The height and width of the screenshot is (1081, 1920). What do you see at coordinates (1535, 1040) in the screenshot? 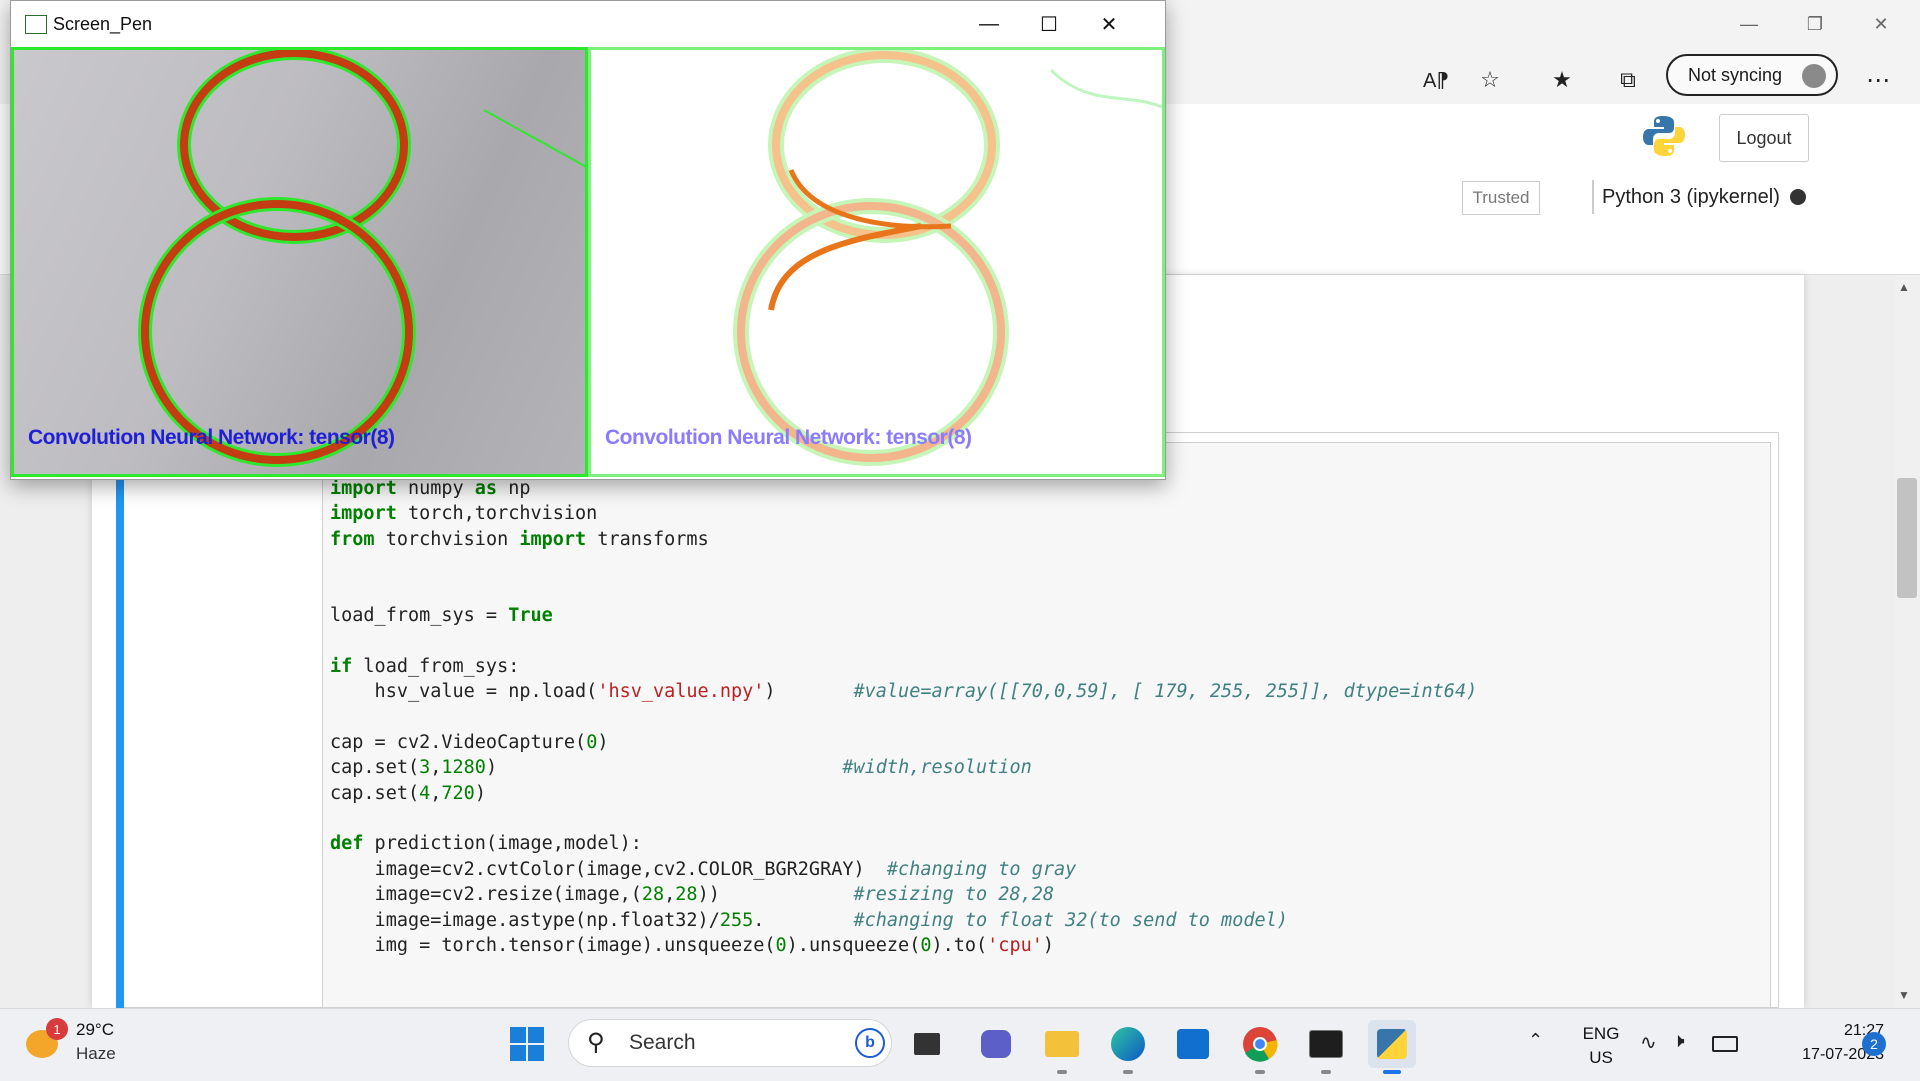
I see `tray-overflow-icon: ⌃` at bounding box center [1535, 1040].